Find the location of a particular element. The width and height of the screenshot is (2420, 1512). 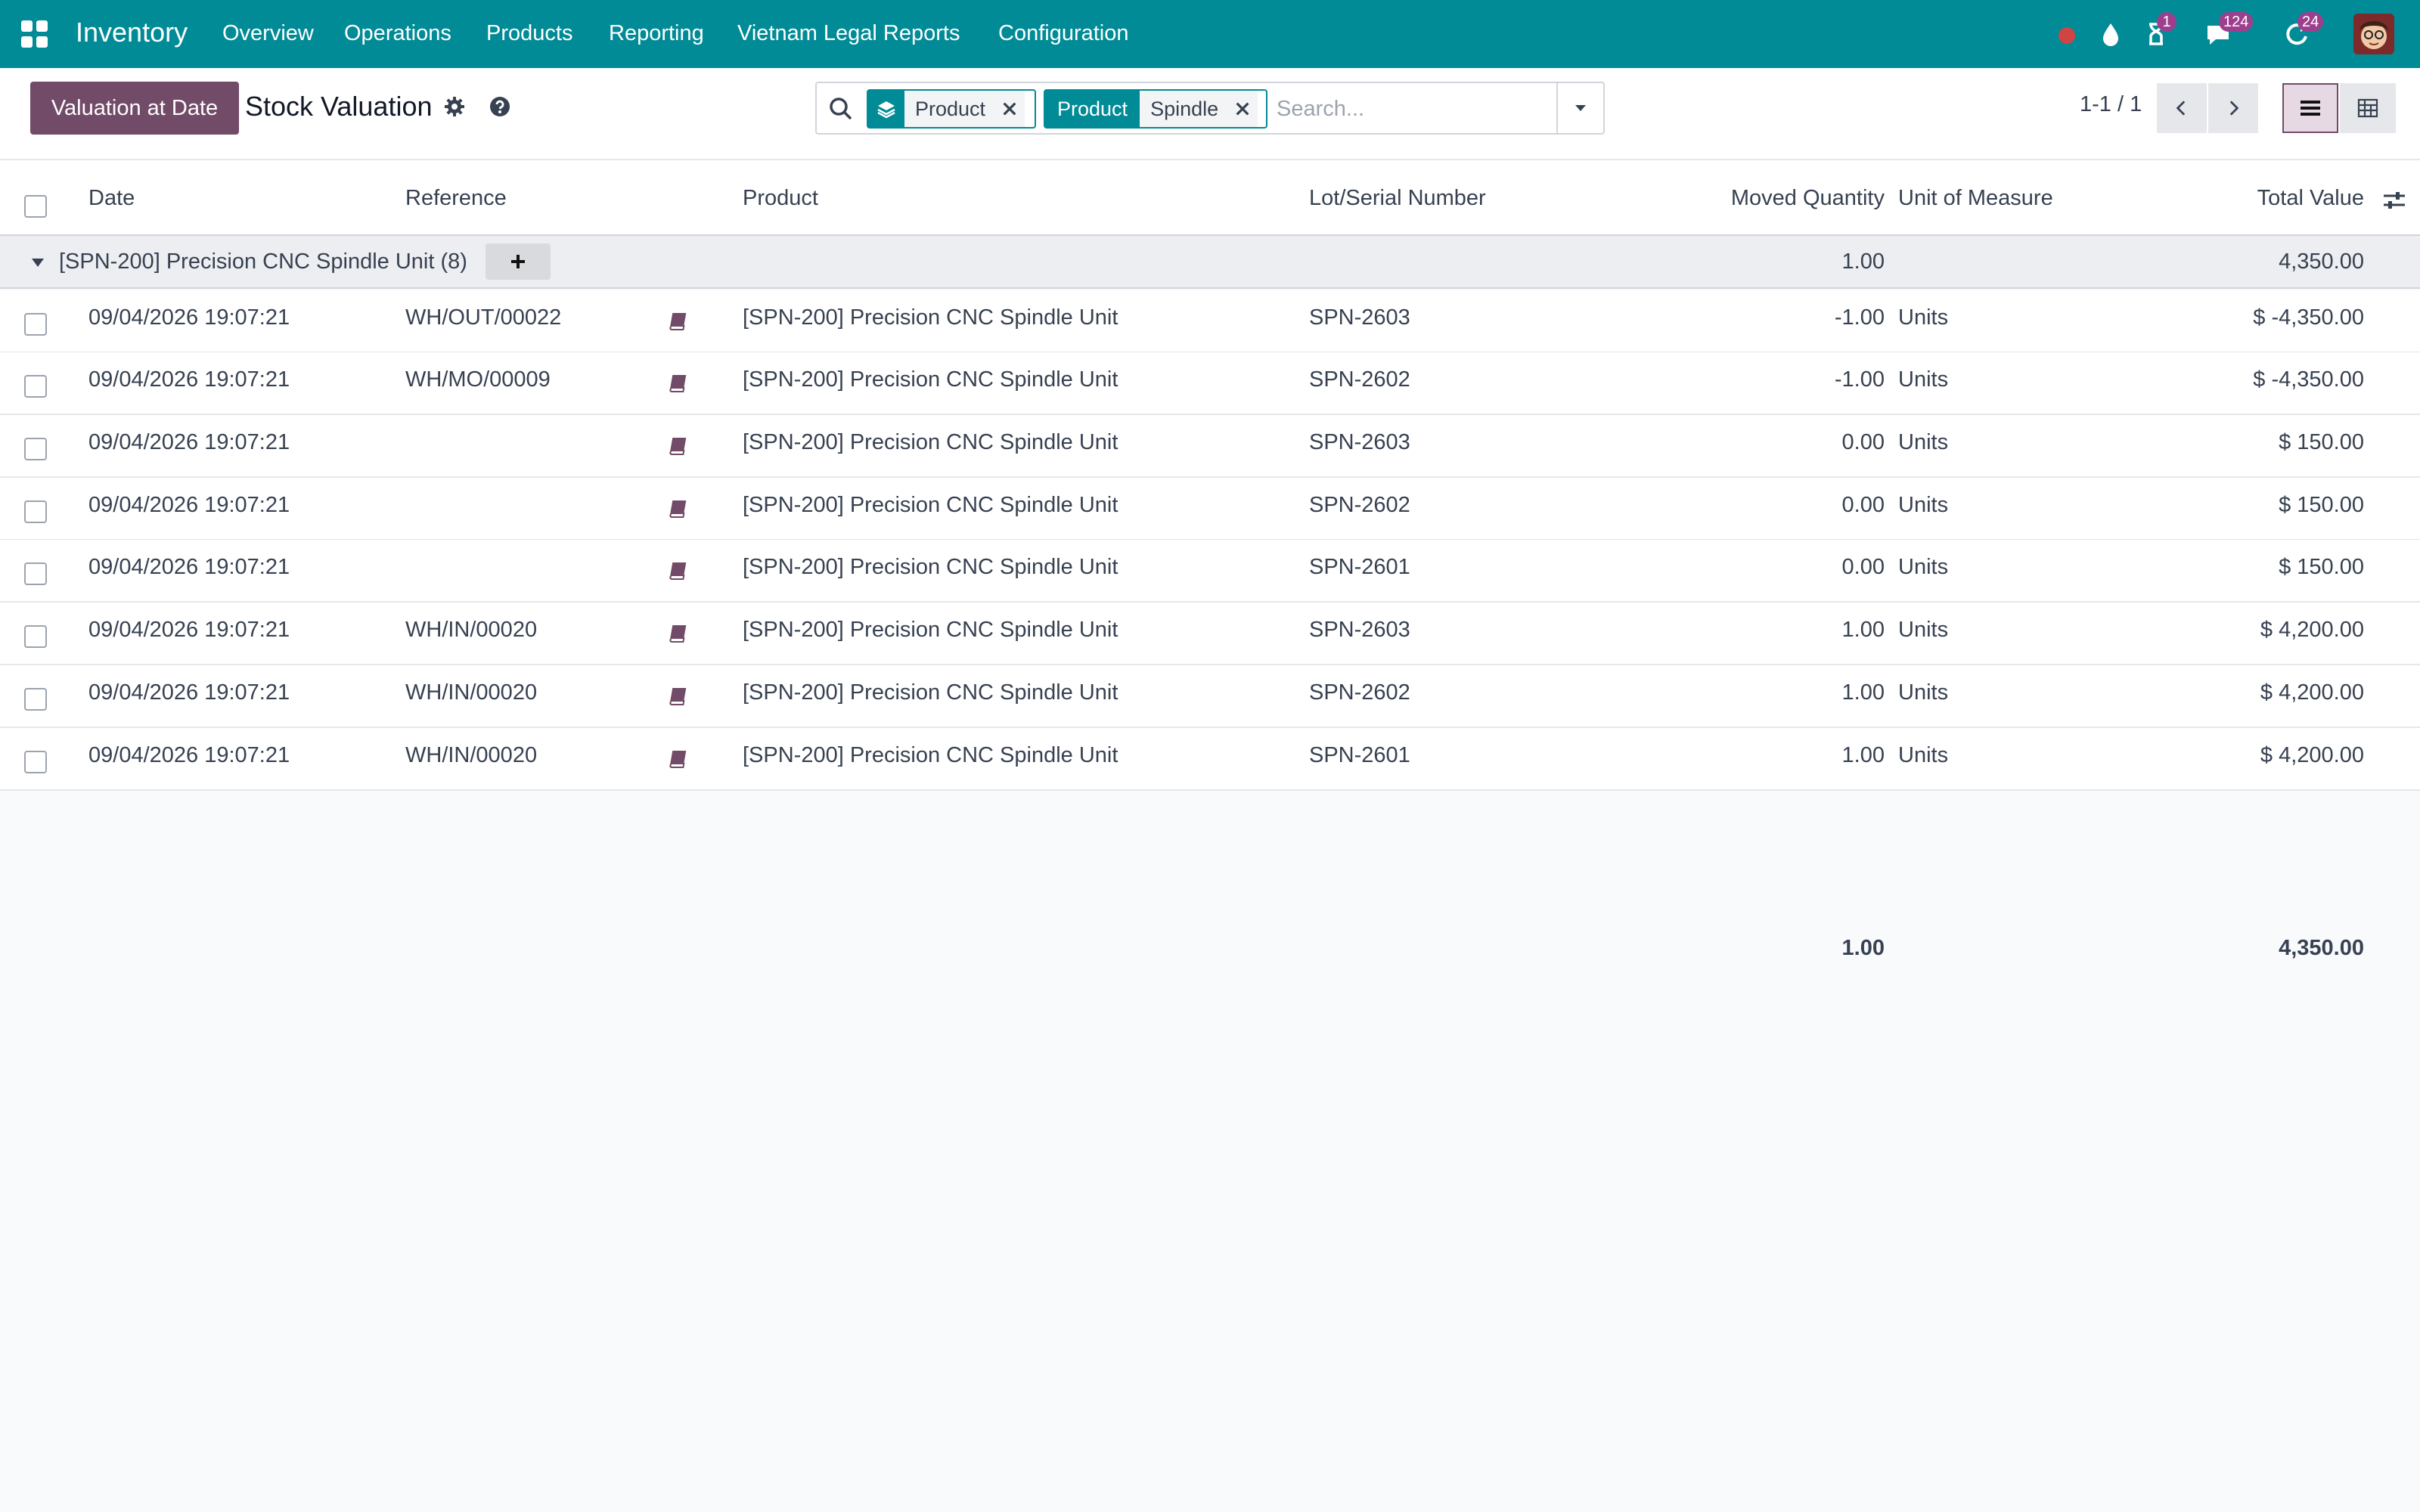

activity-button: 1 is located at coordinates (2159, 30).